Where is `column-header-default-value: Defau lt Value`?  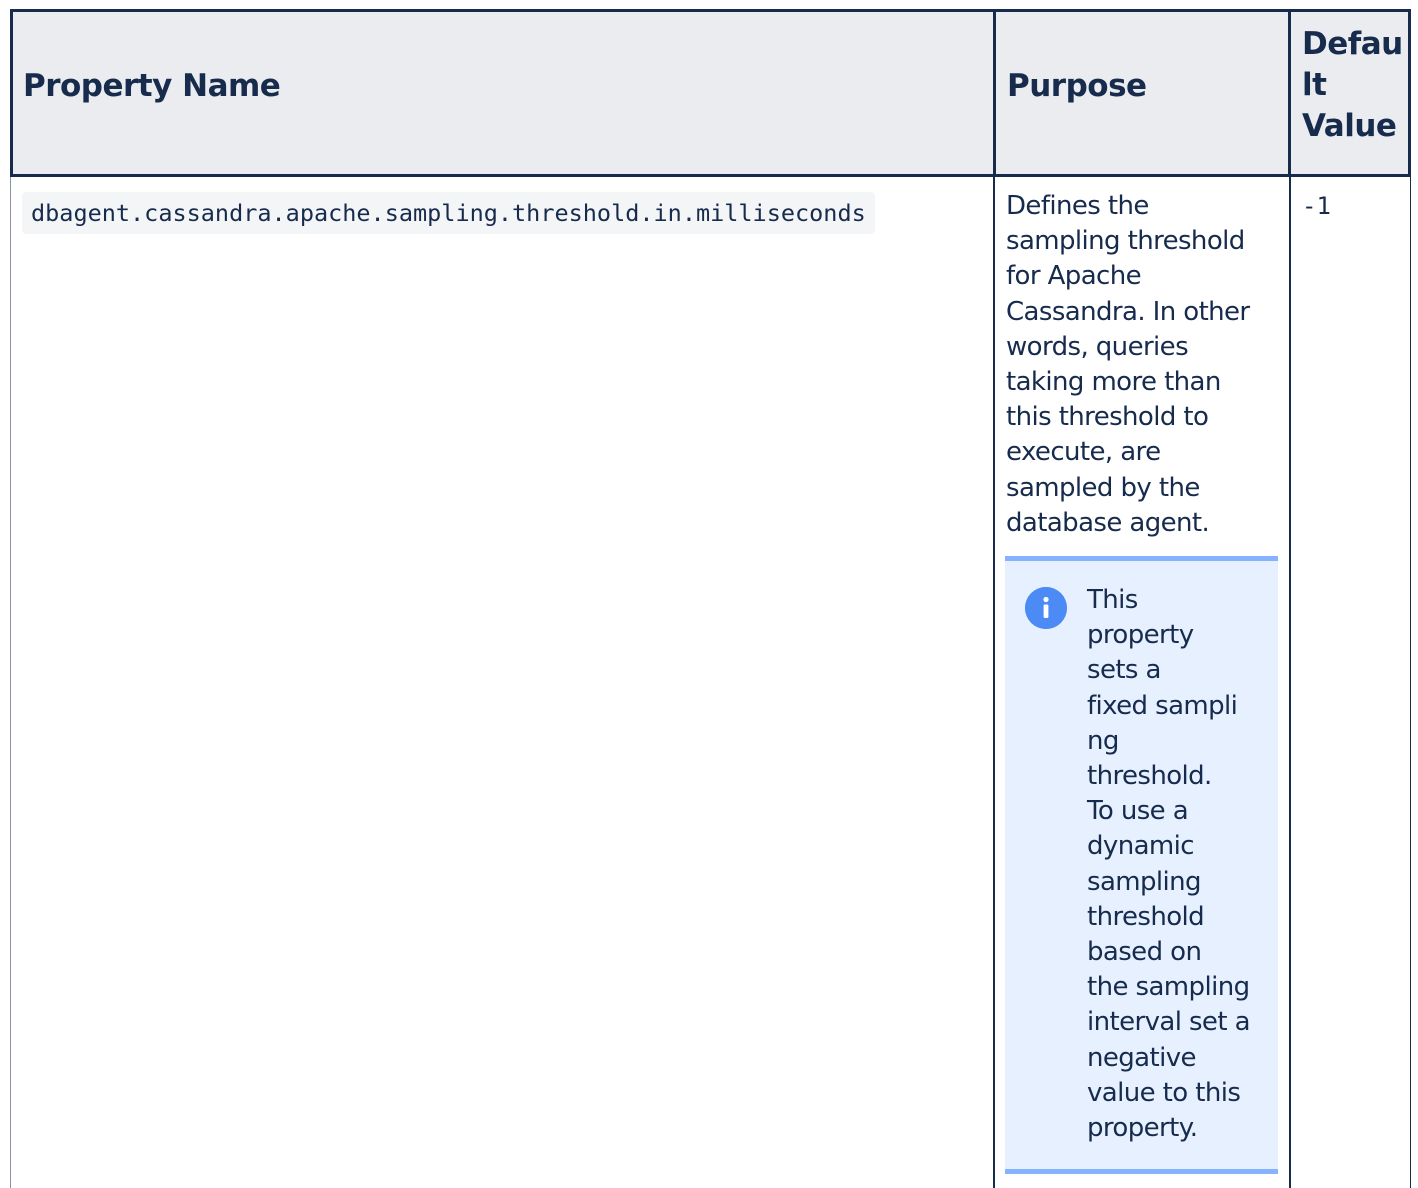
column-header-default-value: Defau lt Value is located at coordinates (1352, 85).